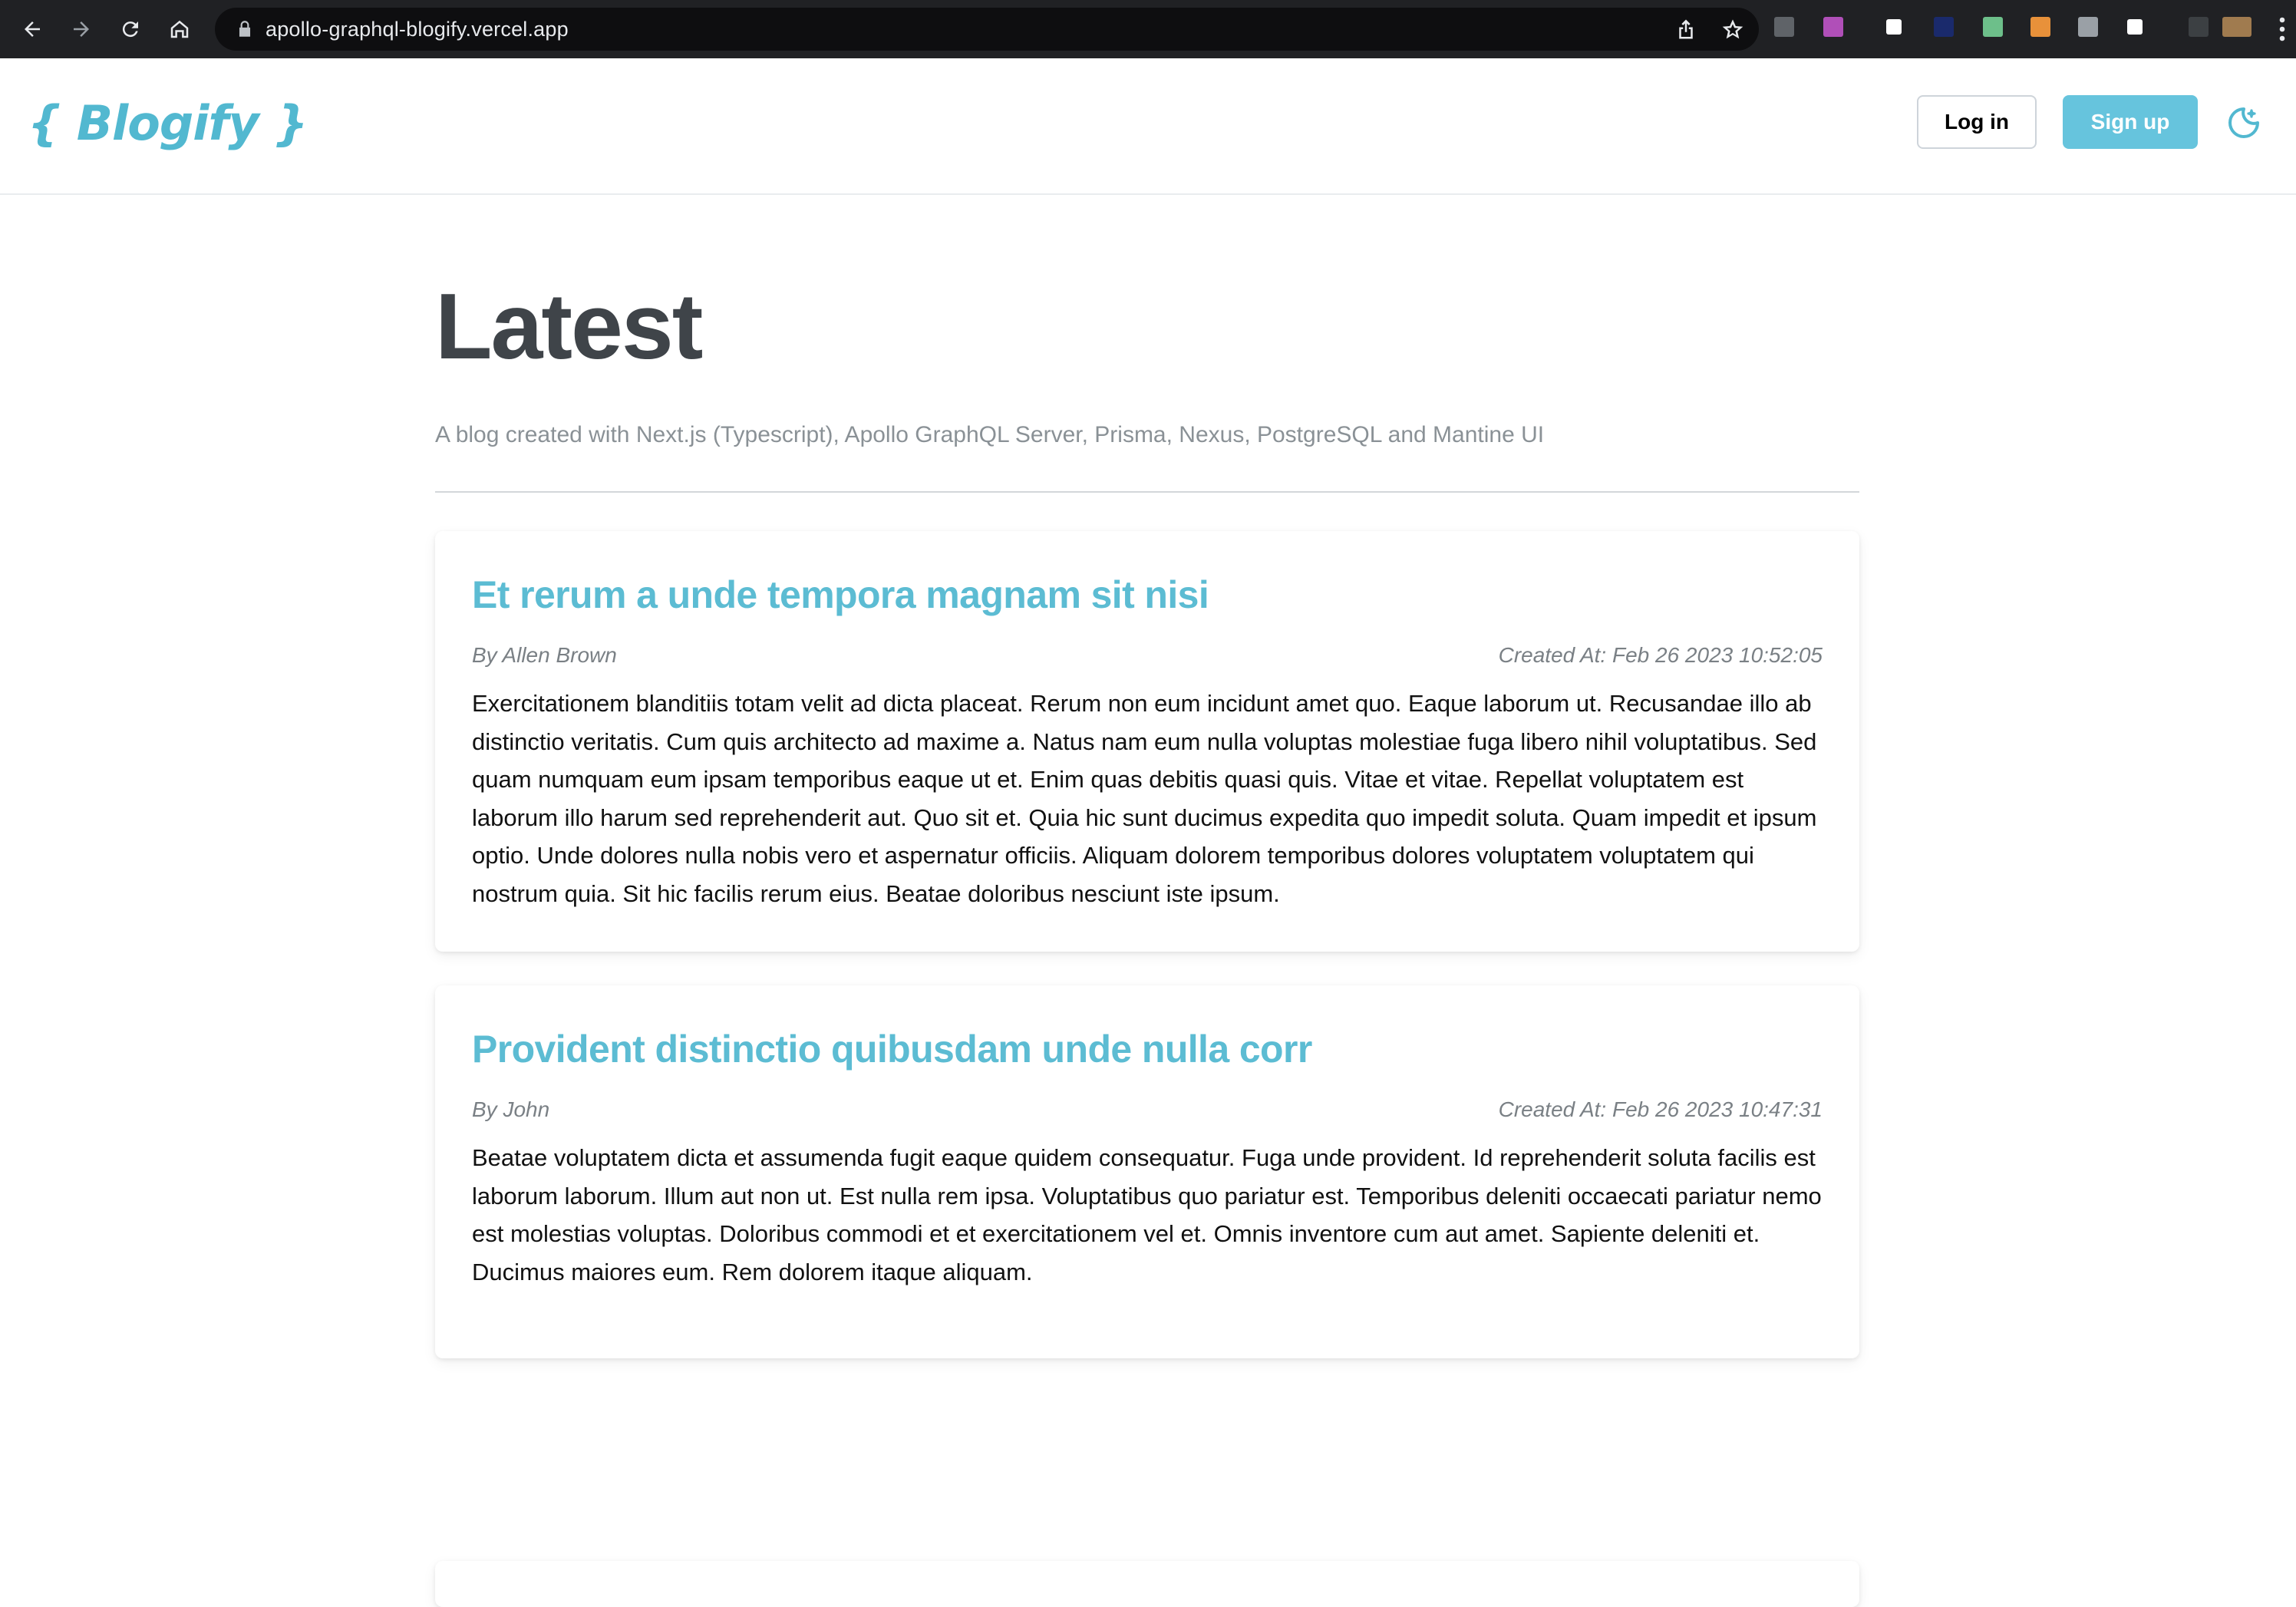 Image resolution: width=2296 pixels, height=1607 pixels. I want to click on arrow-left-icon, so click(32, 29).